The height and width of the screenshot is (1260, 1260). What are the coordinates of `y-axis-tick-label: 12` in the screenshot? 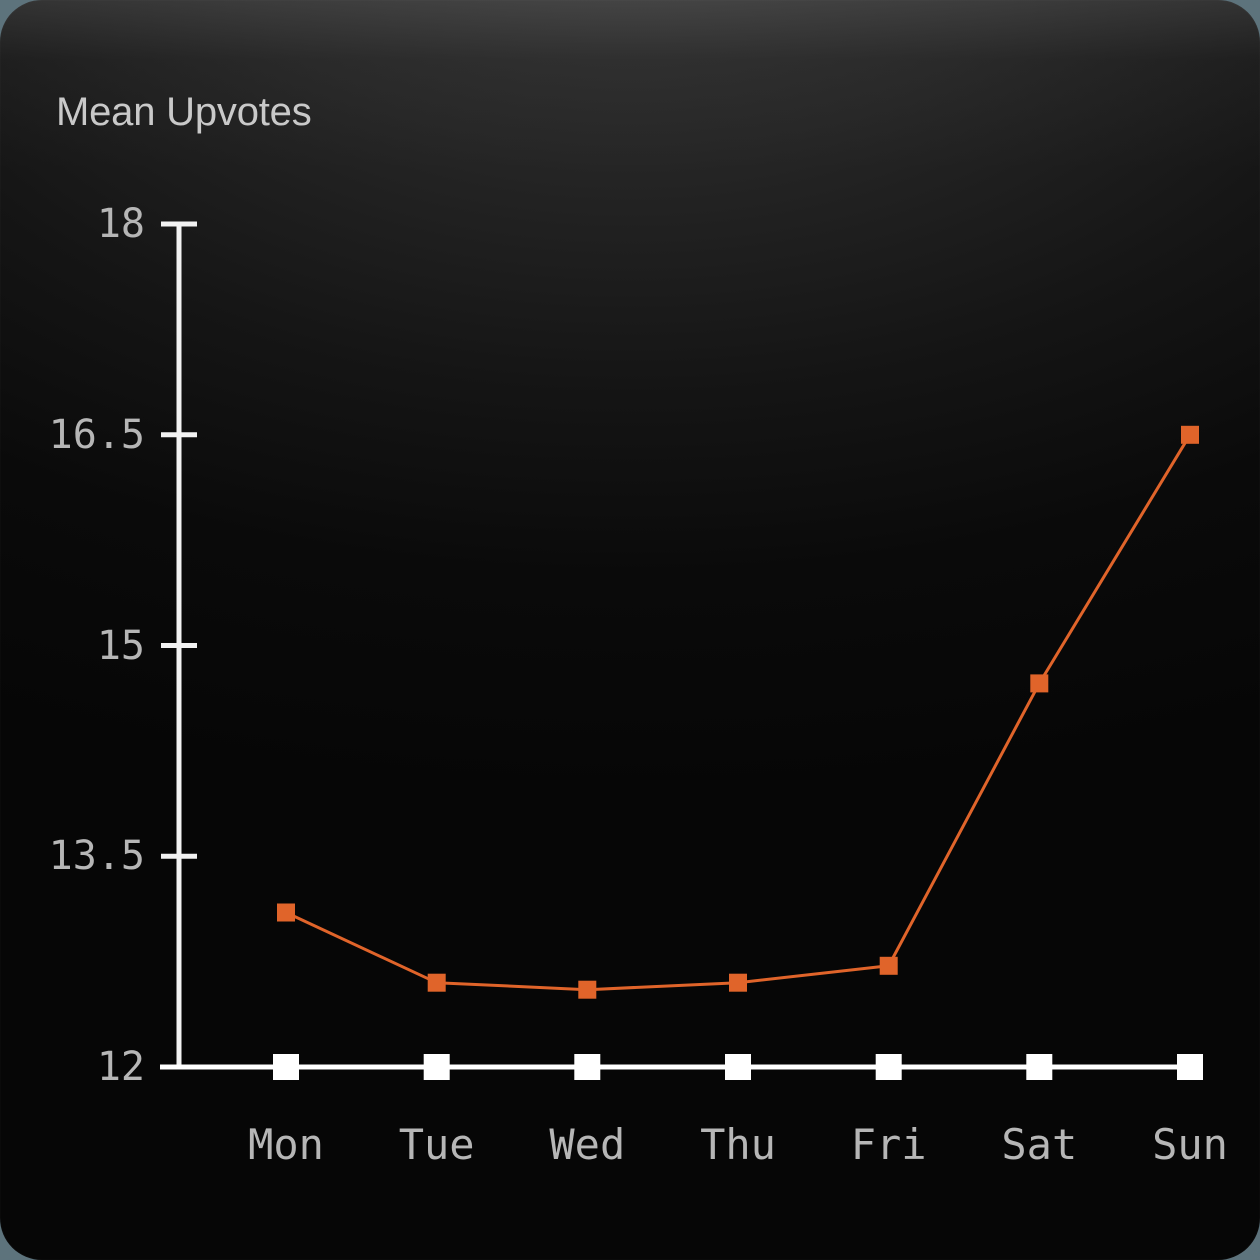 It's located at (120, 1067).